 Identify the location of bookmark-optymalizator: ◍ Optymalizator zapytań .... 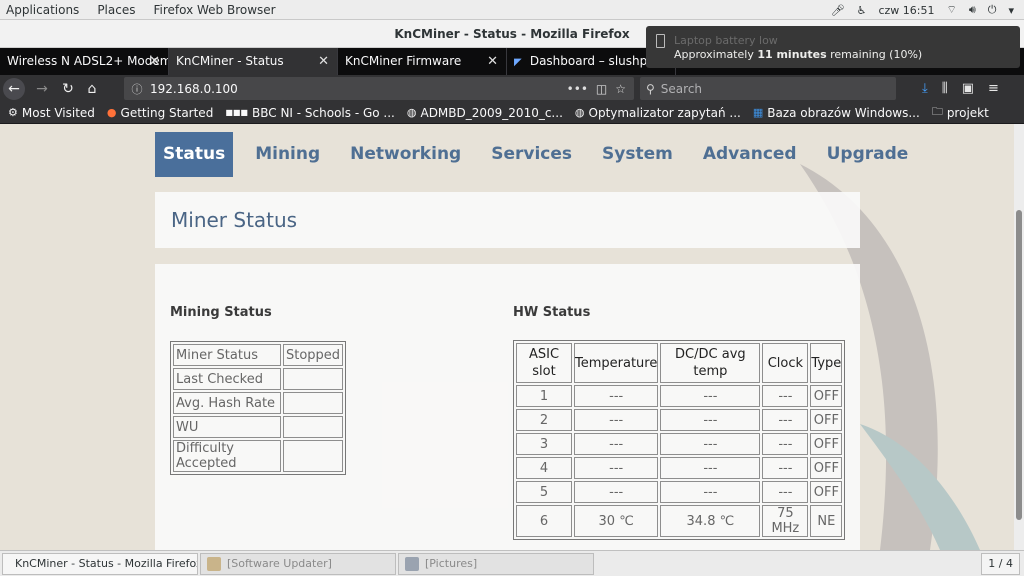
(658, 113).